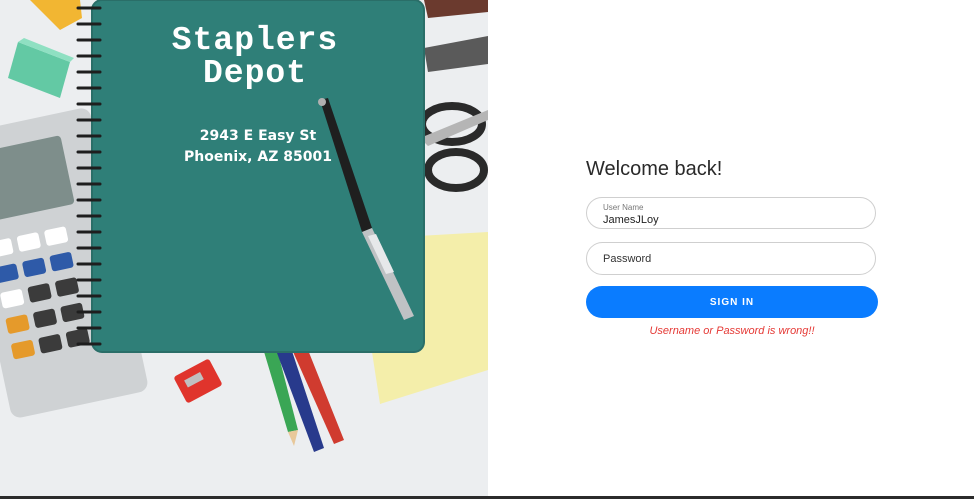  I want to click on password-field: Password, so click(731, 258).